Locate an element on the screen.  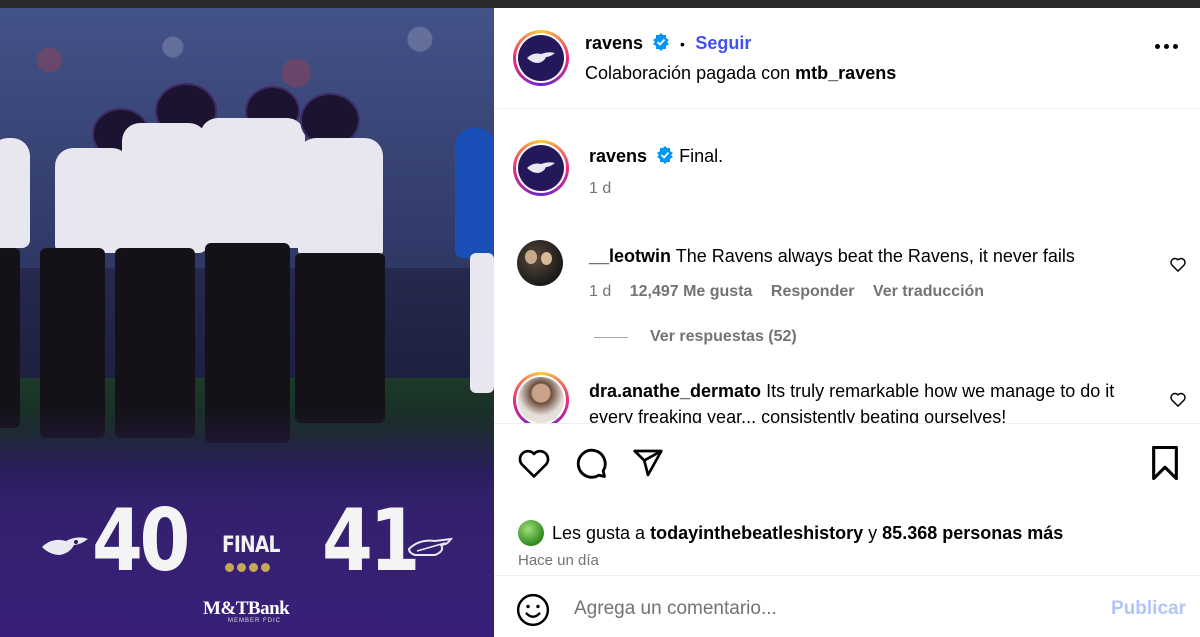
comment-username: __leotwin is located at coordinates (630, 256).